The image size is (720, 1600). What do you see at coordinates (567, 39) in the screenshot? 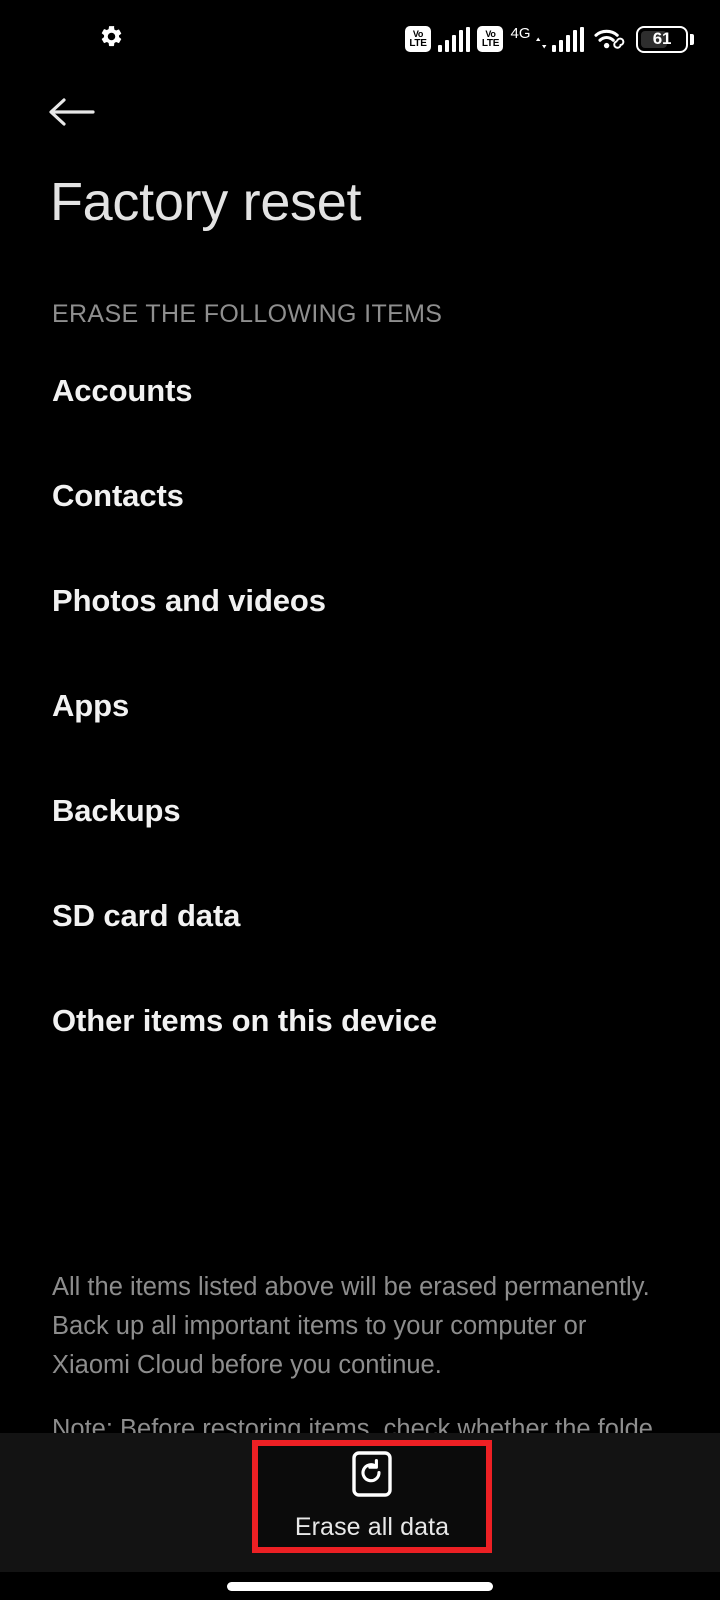
I see `signal-bars-sim2` at bounding box center [567, 39].